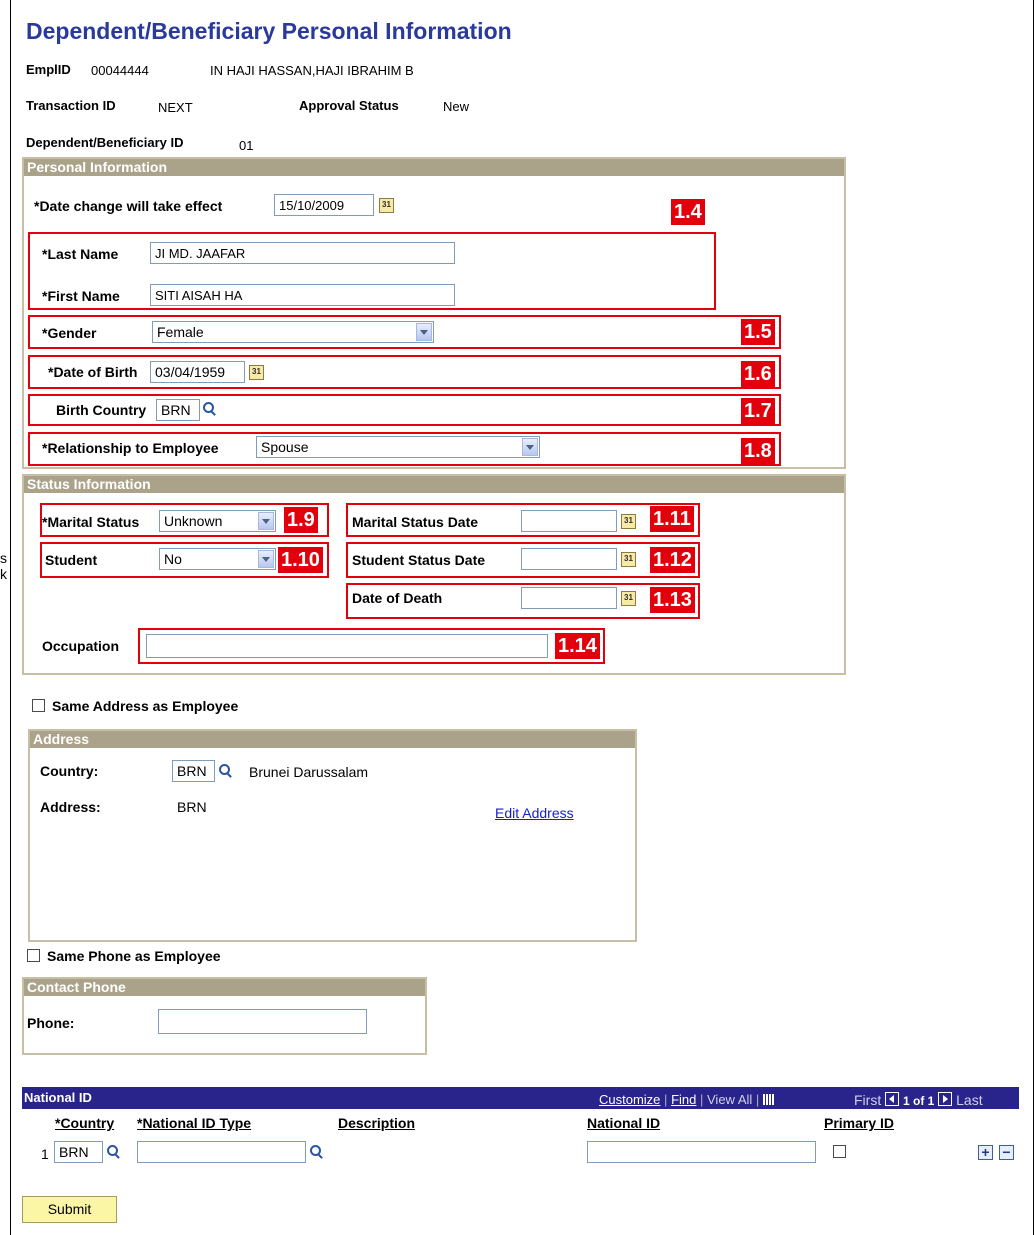 The height and width of the screenshot is (1235, 1034). Describe the element at coordinates (672, 560) in the screenshot. I see `annotation-1-12: 1.12` at that location.